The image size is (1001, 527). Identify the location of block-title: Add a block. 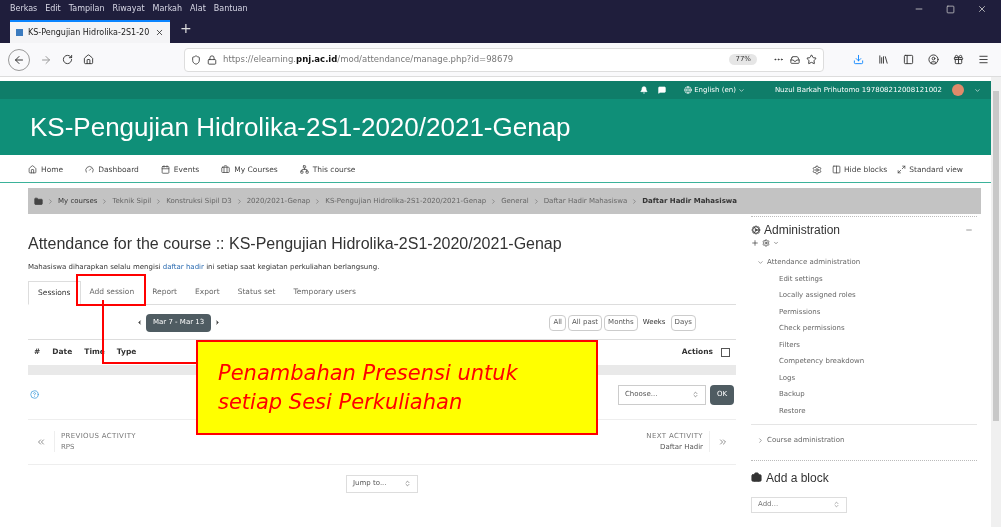
(797, 478).